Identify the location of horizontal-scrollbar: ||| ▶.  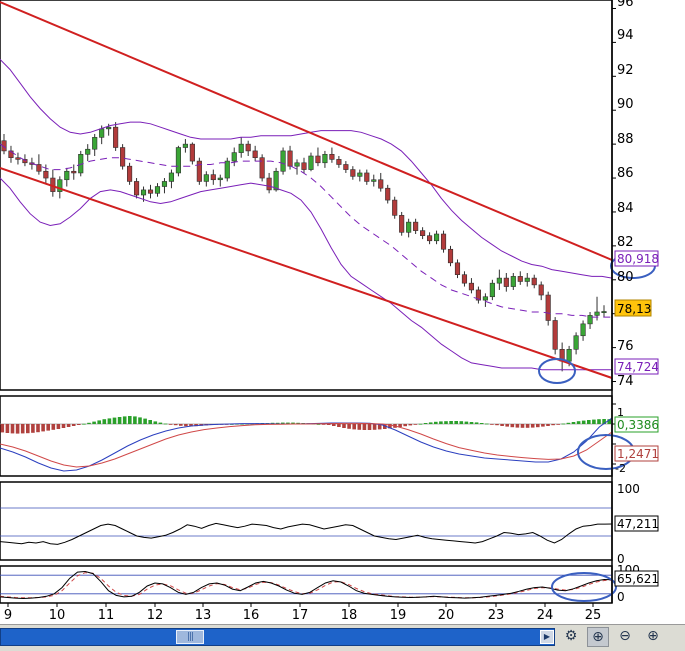
(277, 637).